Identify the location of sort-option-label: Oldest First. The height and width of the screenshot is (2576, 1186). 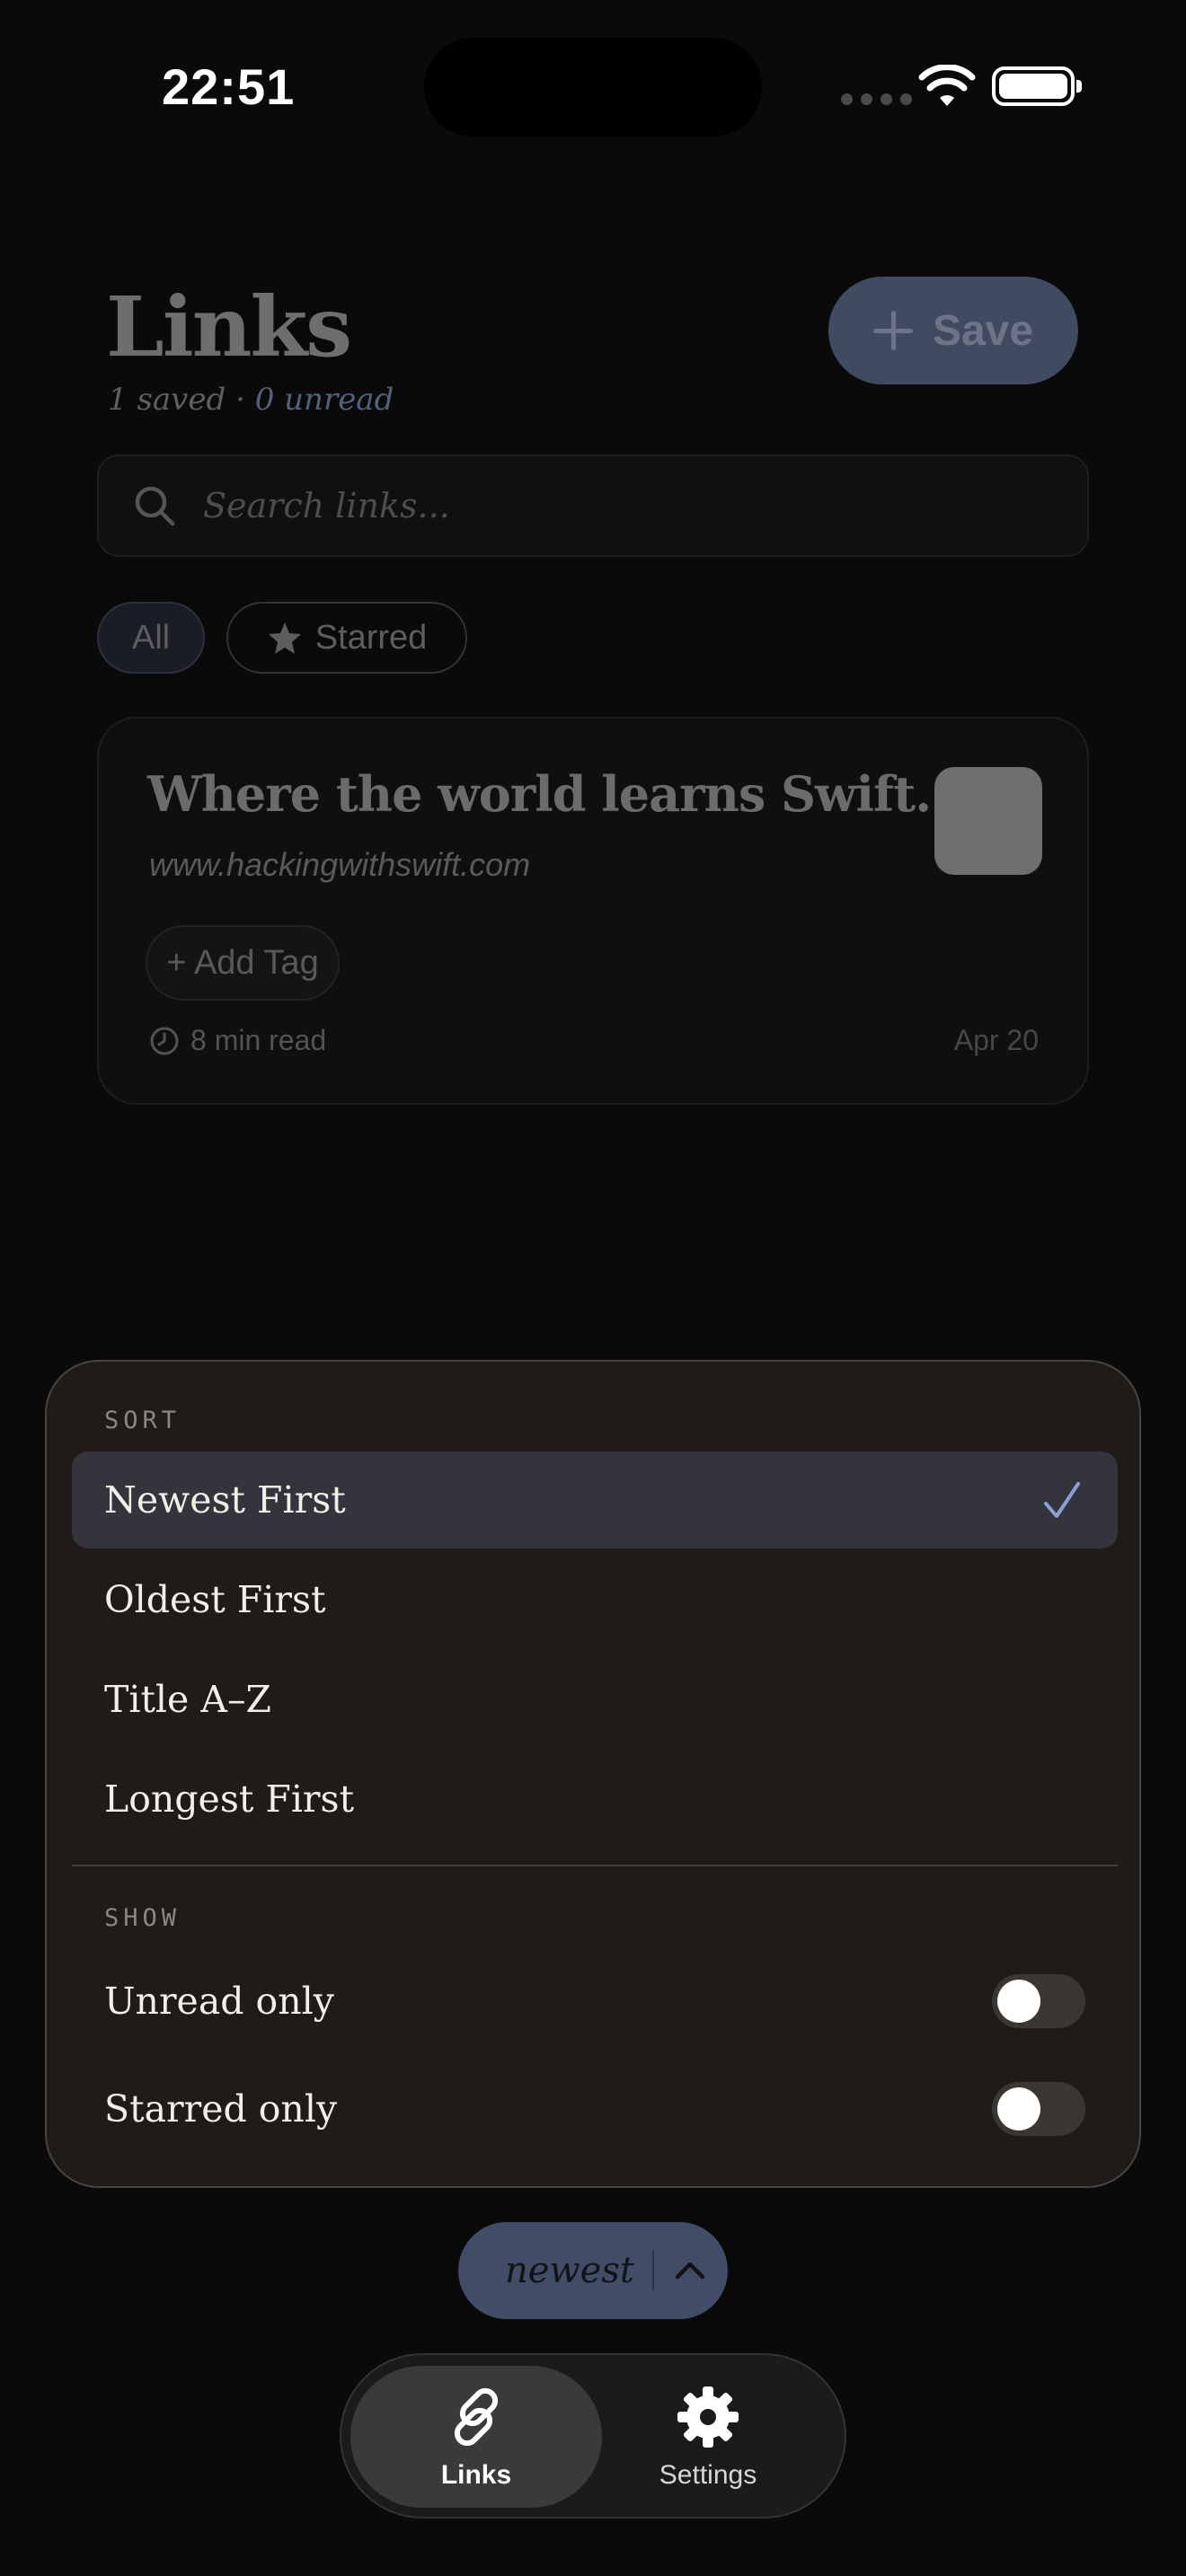
(215, 1599).